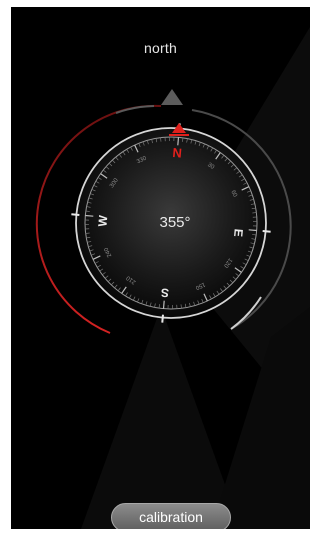 This screenshot has width=321, height=537. Describe the element at coordinates (246, 313) in the screenshot. I see `outer-arc-right-bright` at that location.